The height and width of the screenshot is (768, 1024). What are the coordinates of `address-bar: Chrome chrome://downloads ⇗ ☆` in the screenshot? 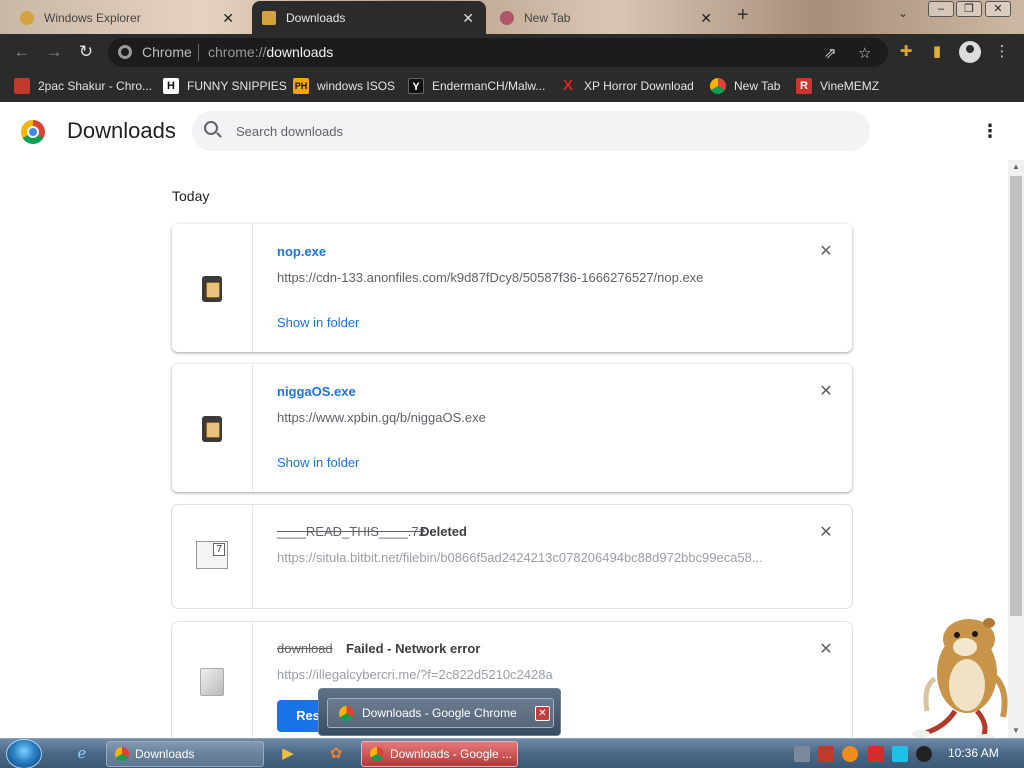 It's located at (498, 52).